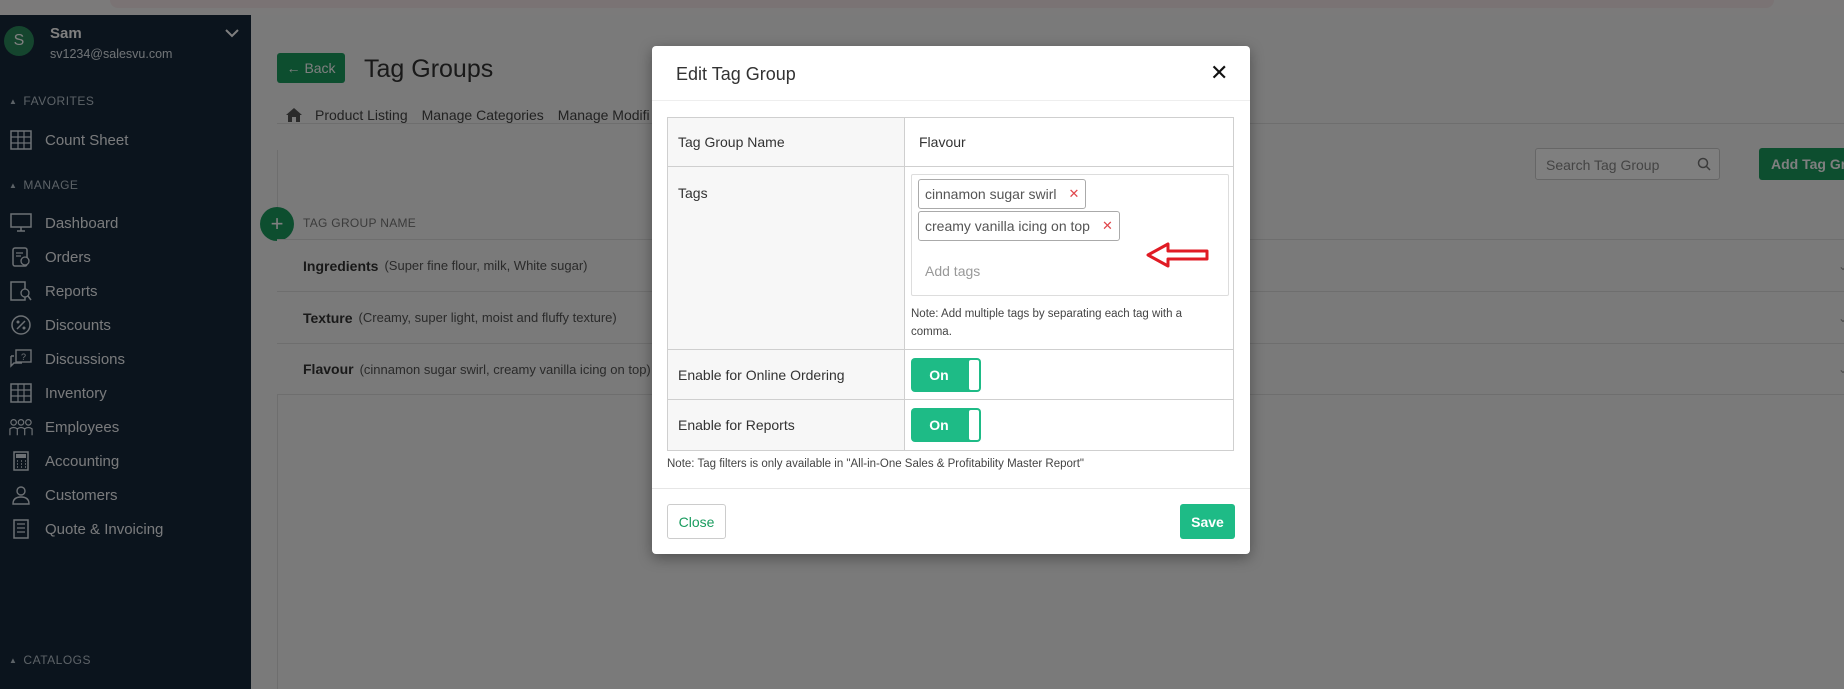 Image resolution: width=1844 pixels, height=689 pixels. What do you see at coordinates (1069, 142) in the screenshot?
I see `tag-group-name-field: Flavour` at bounding box center [1069, 142].